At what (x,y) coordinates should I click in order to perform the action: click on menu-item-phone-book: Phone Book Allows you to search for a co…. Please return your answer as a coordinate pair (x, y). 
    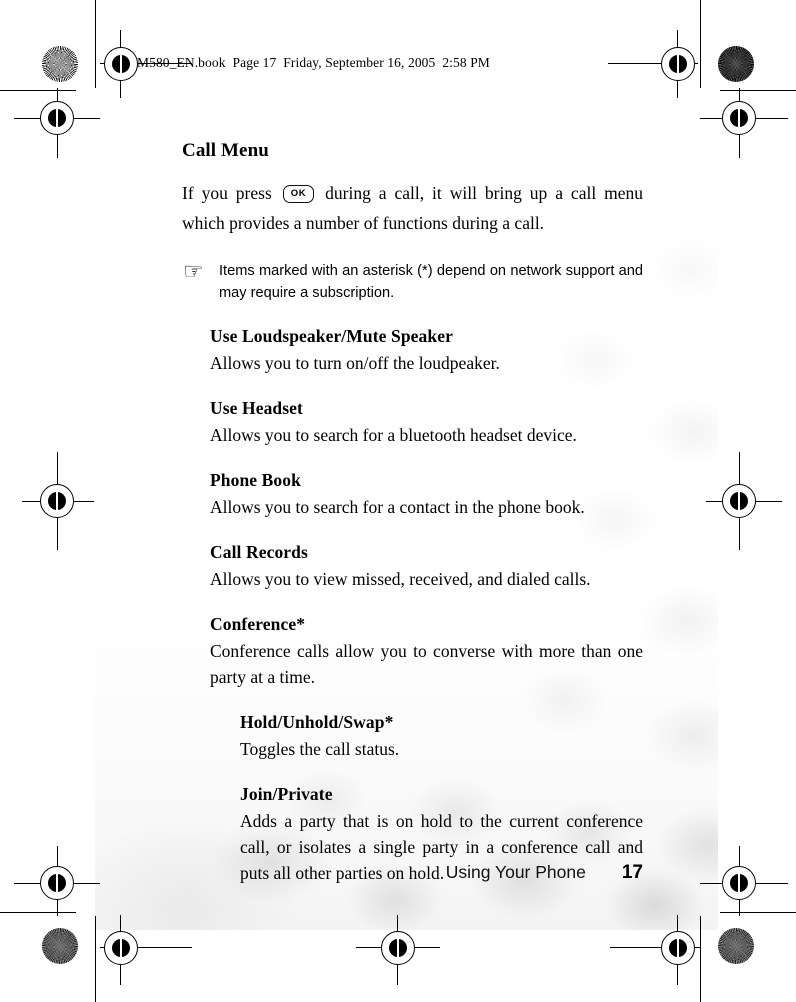
    Looking at the image, I should click on (426, 495).